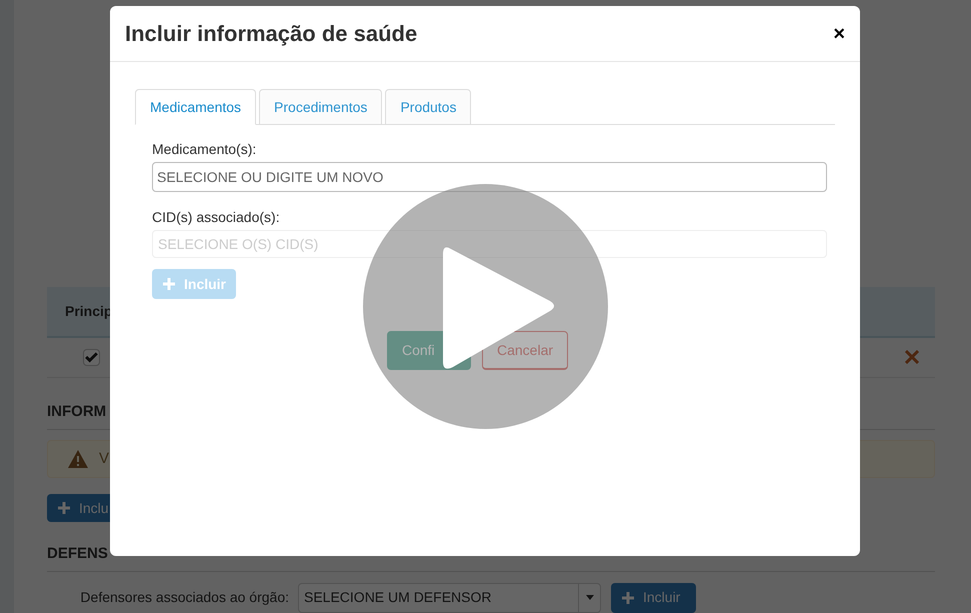 This screenshot has width=971, height=613. Describe the element at coordinates (449, 597) in the screenshot. I see `defender-select: SELECIONE UM DEFENSOR` at that location.